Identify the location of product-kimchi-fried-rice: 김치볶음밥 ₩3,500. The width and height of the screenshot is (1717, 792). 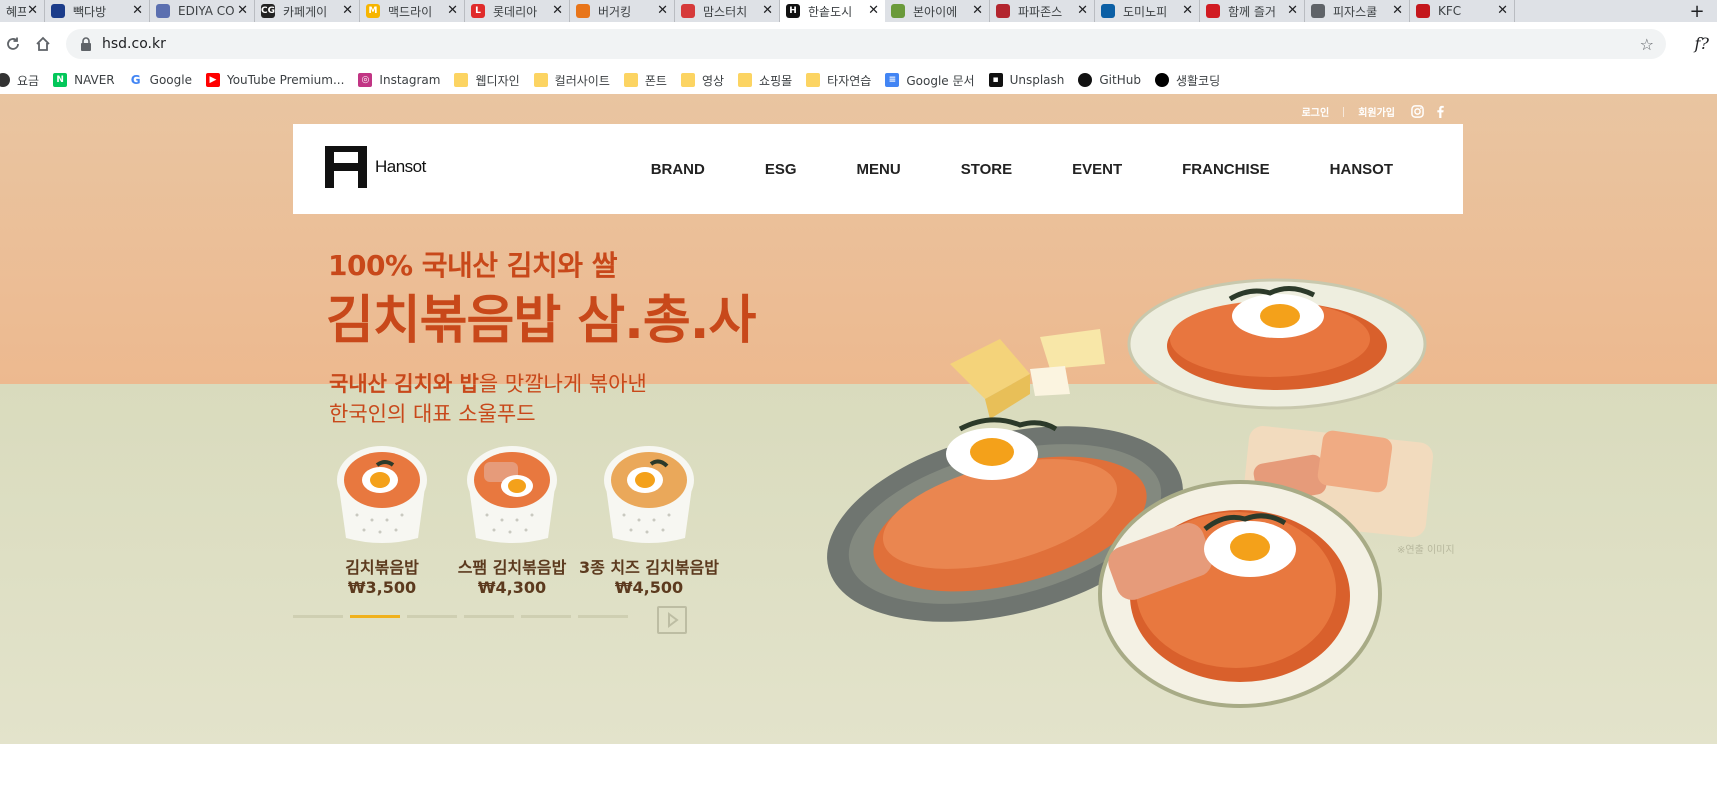
(382, 518).